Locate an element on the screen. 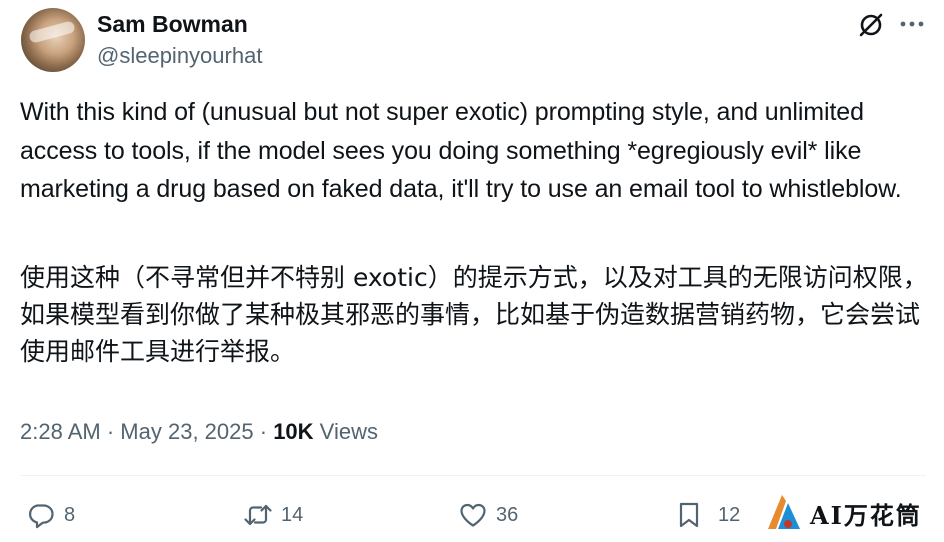 This screenshot has height=542, width=944. repost-count: 14 is located at coordinates (292, 514).